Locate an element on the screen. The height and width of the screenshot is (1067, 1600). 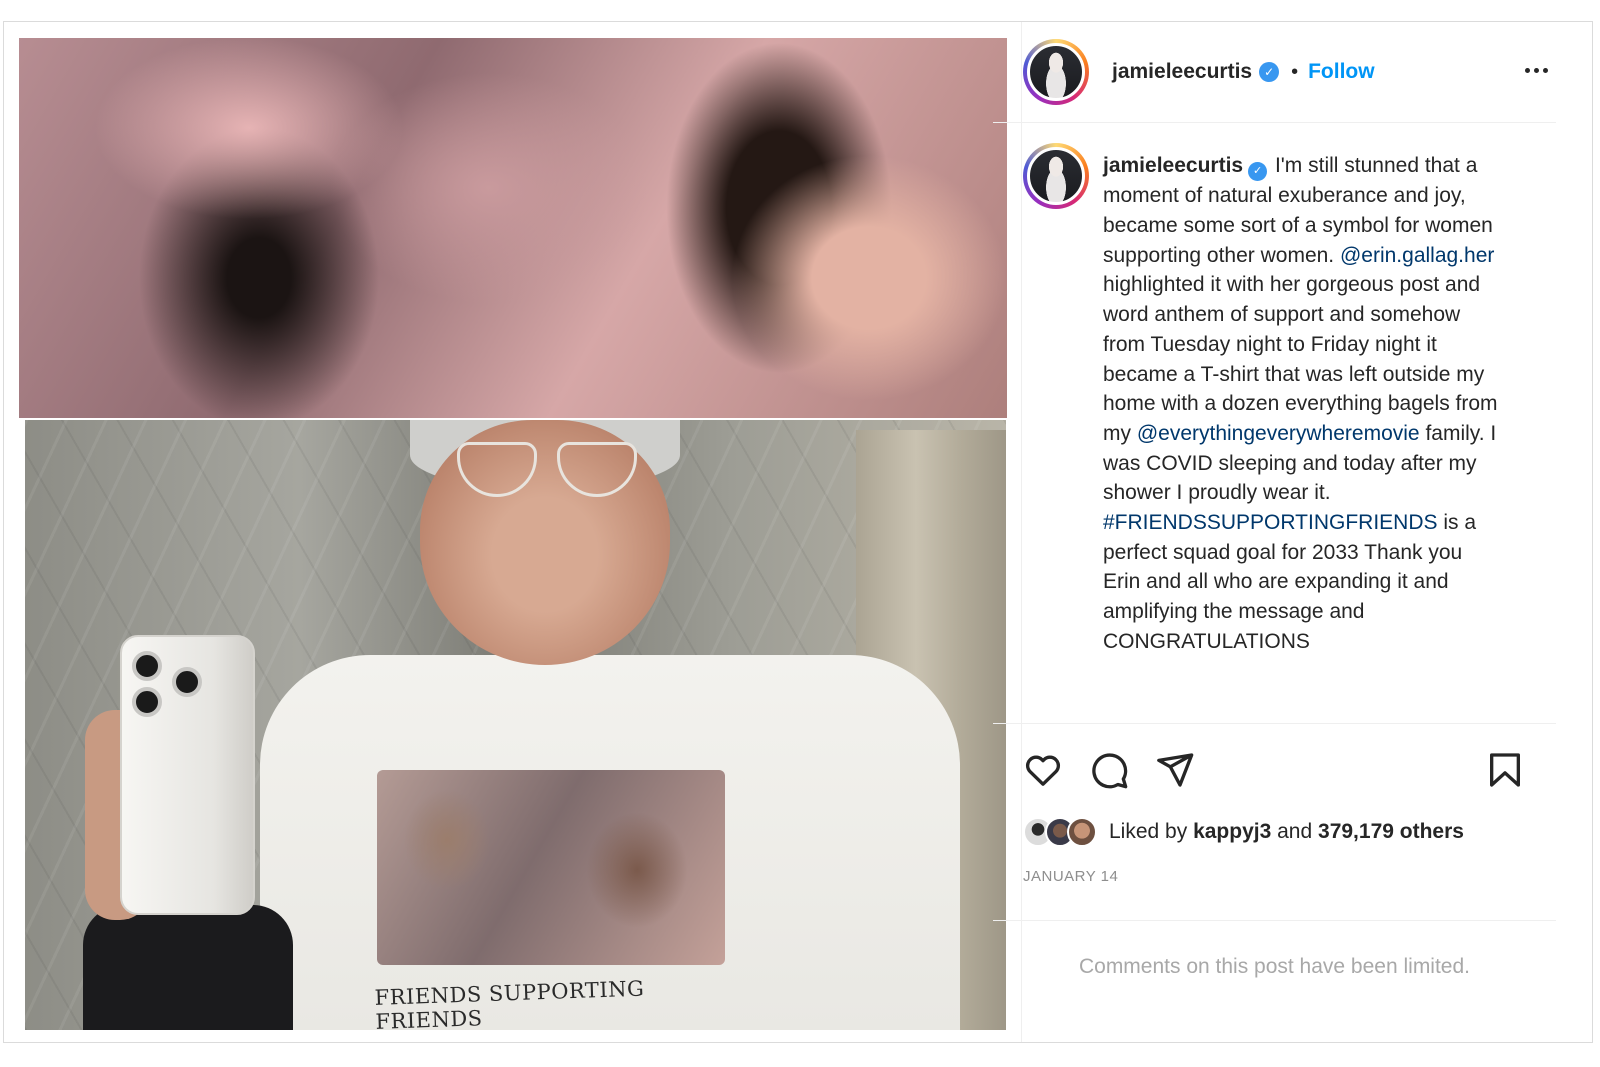
more-icon is located at coordinates (1536, 70).